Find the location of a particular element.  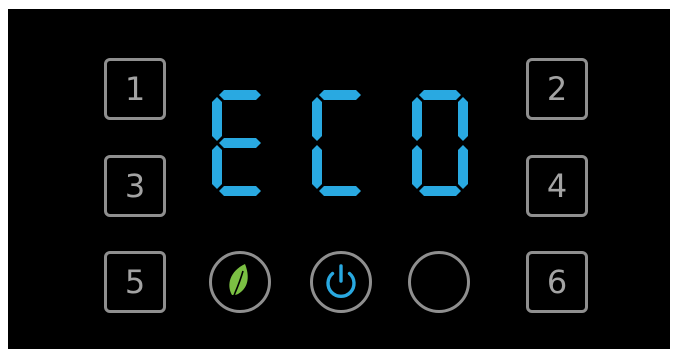

key-3-button: 3 is located at coordinates (135, 186).